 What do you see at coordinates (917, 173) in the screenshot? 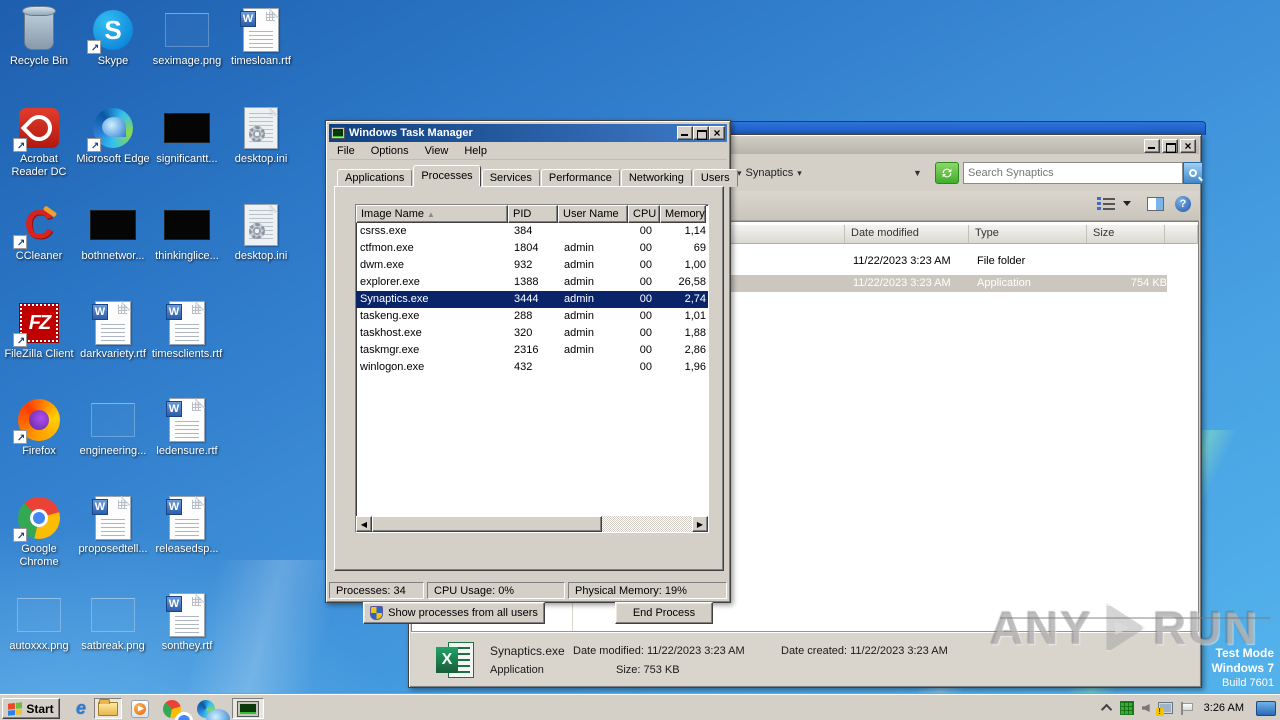
I see `address-dropdown-icon: ▼` at bounding box center [917, 173].